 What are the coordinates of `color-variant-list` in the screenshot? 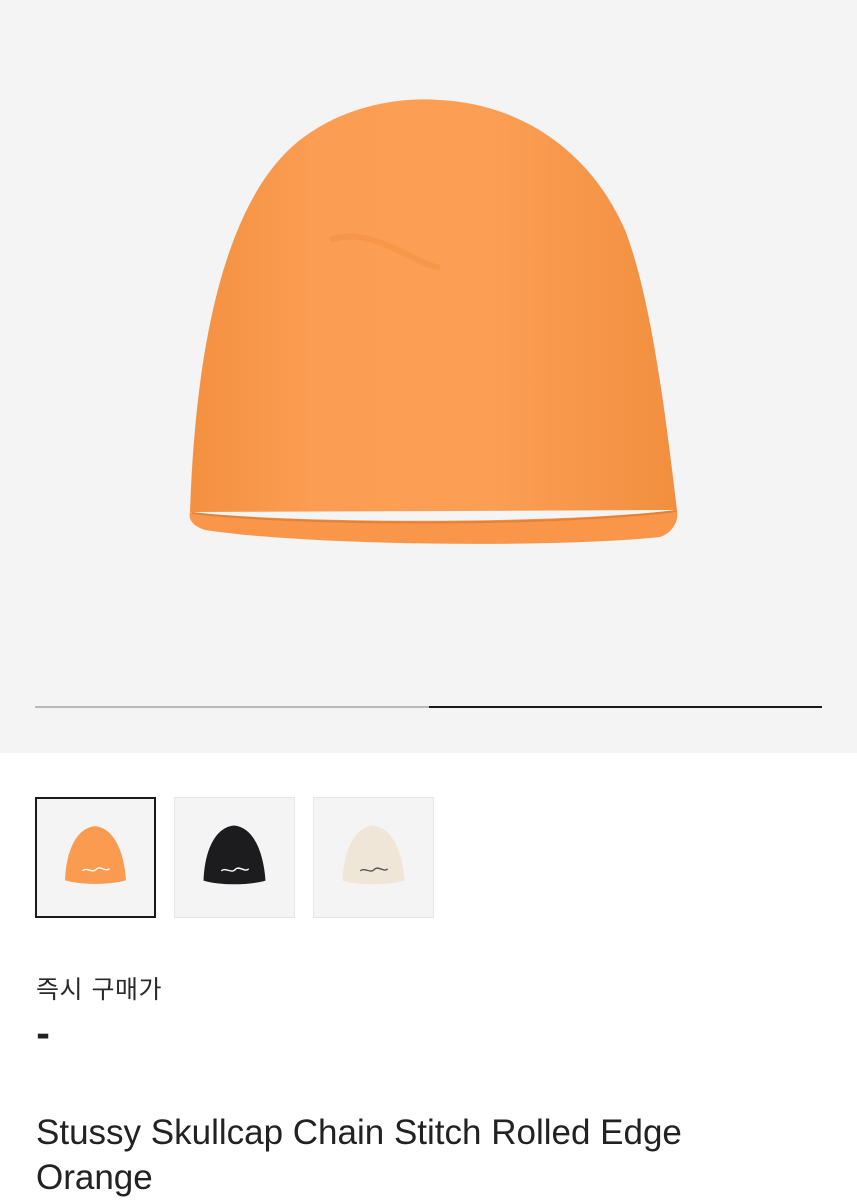 It's located at (234, 857).